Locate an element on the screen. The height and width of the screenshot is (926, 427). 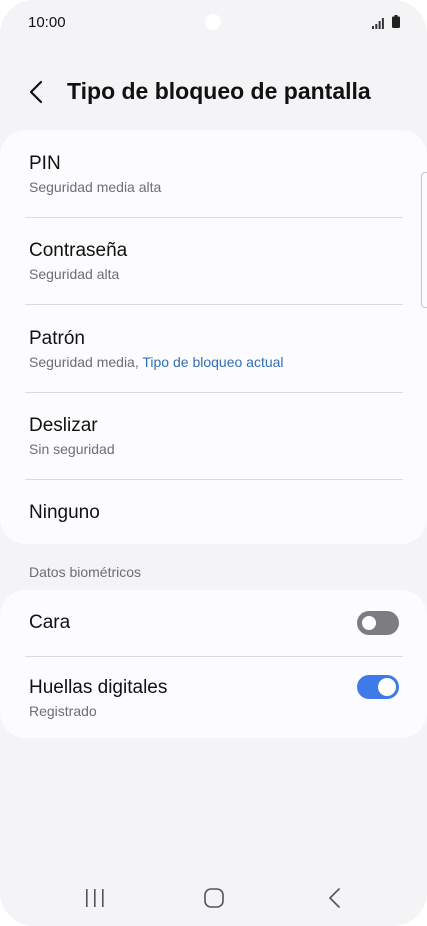
biometric-subtitle: Registrado is located at coordinates (63, 711).